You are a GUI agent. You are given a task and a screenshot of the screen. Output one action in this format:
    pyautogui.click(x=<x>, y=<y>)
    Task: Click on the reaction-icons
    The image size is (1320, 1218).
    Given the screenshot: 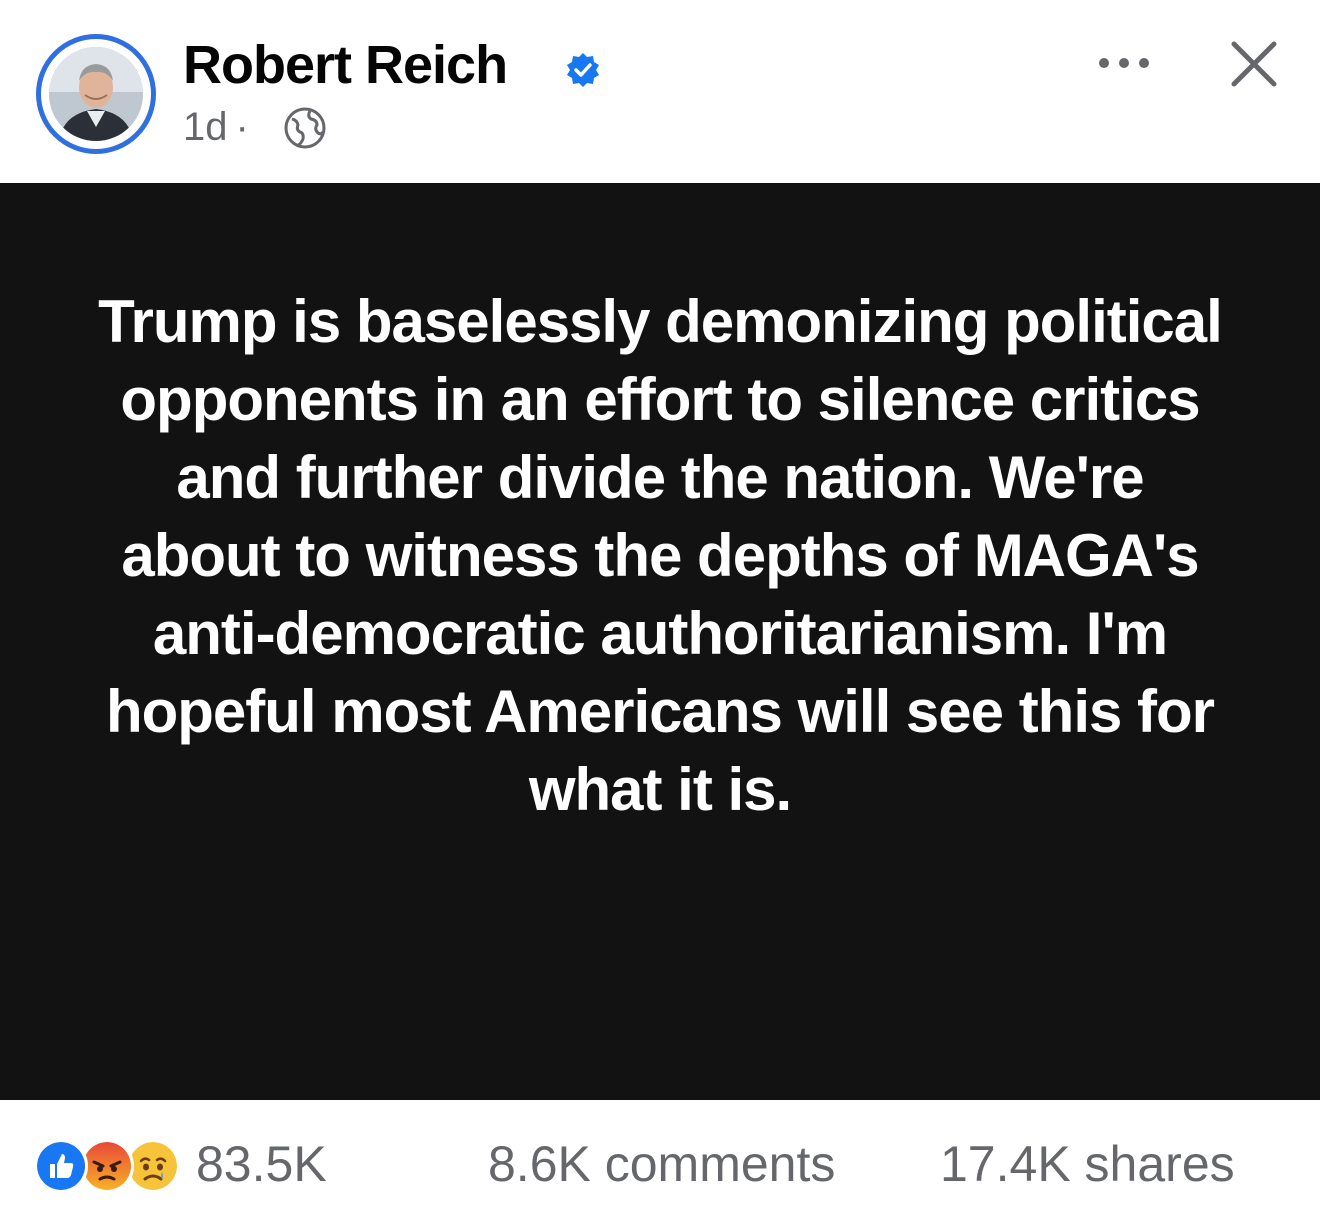 What is the action you would take?
    pyautogui.click(x=109, y=1166)
    